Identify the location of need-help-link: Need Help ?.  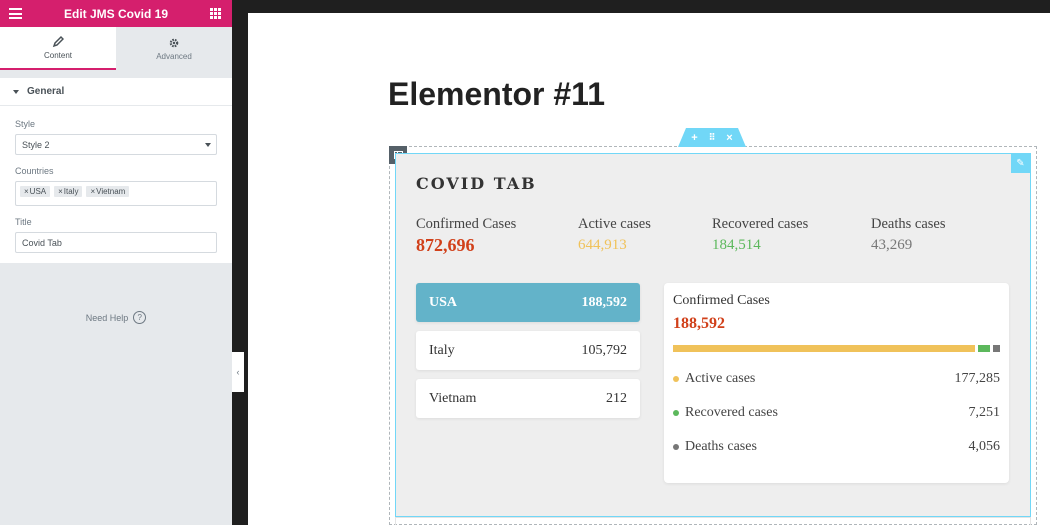
(116, 317).